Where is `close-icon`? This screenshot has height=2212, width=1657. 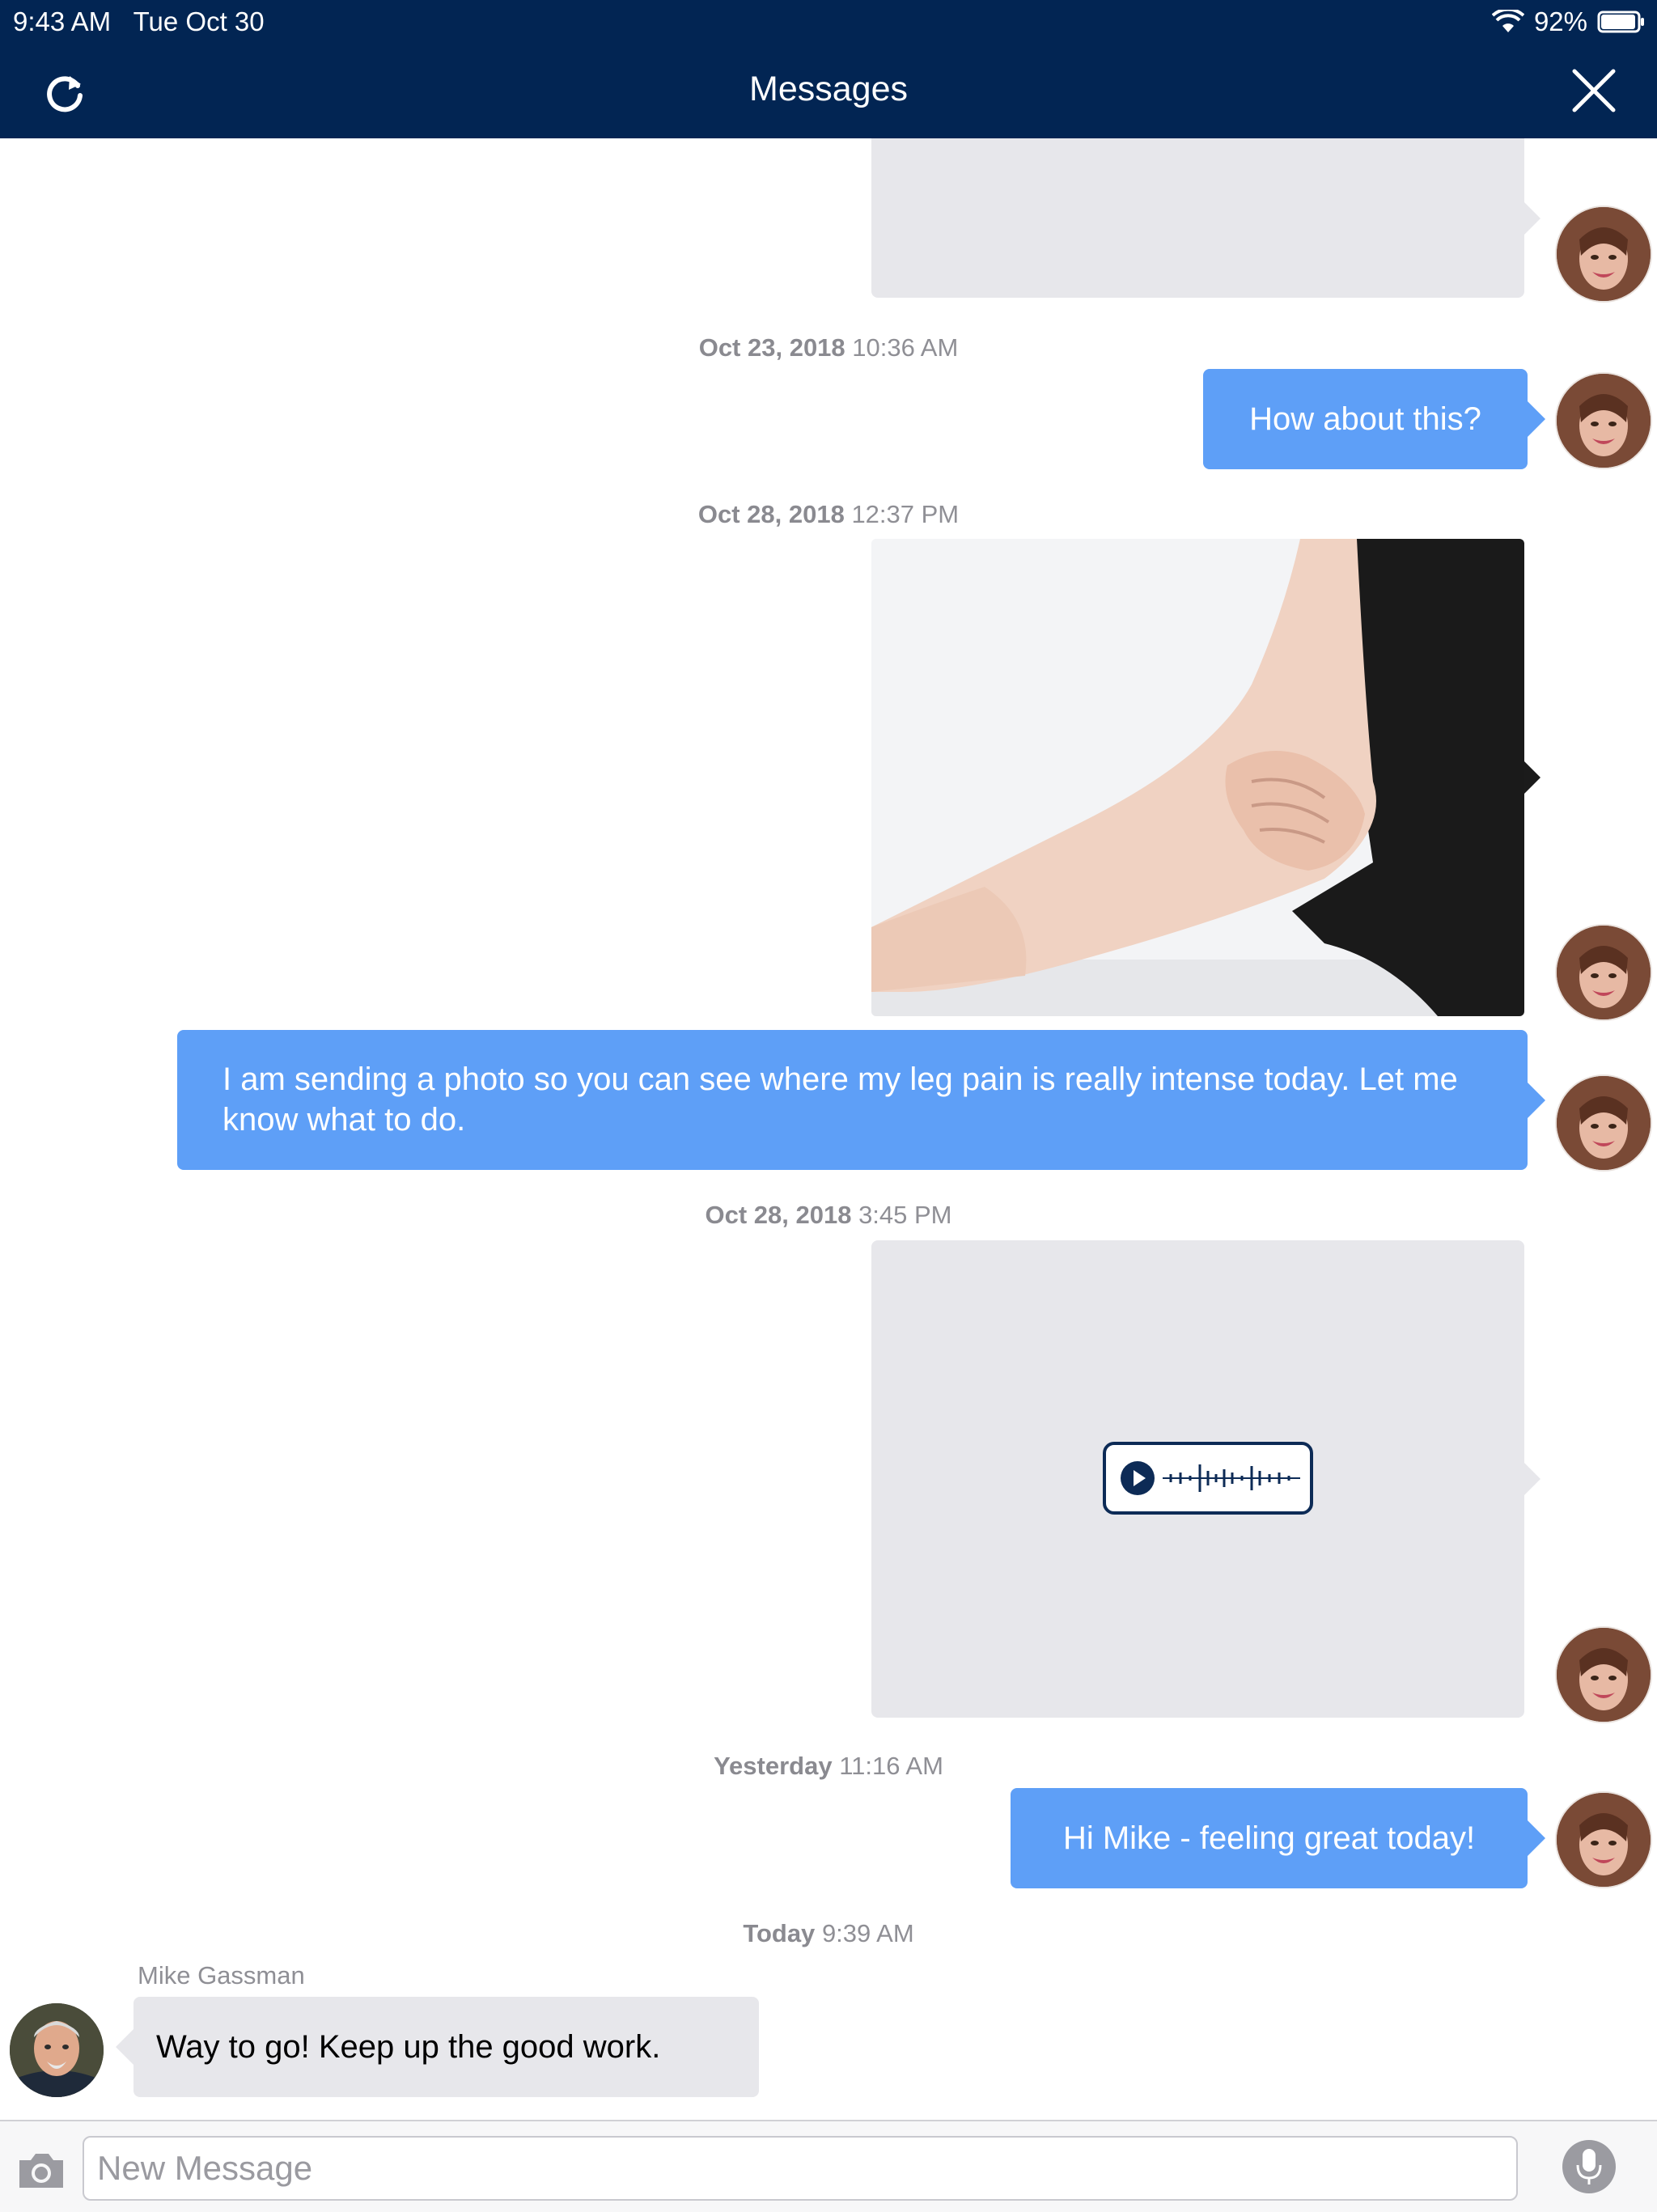
close-icon is located at coordinates (1594, 90).